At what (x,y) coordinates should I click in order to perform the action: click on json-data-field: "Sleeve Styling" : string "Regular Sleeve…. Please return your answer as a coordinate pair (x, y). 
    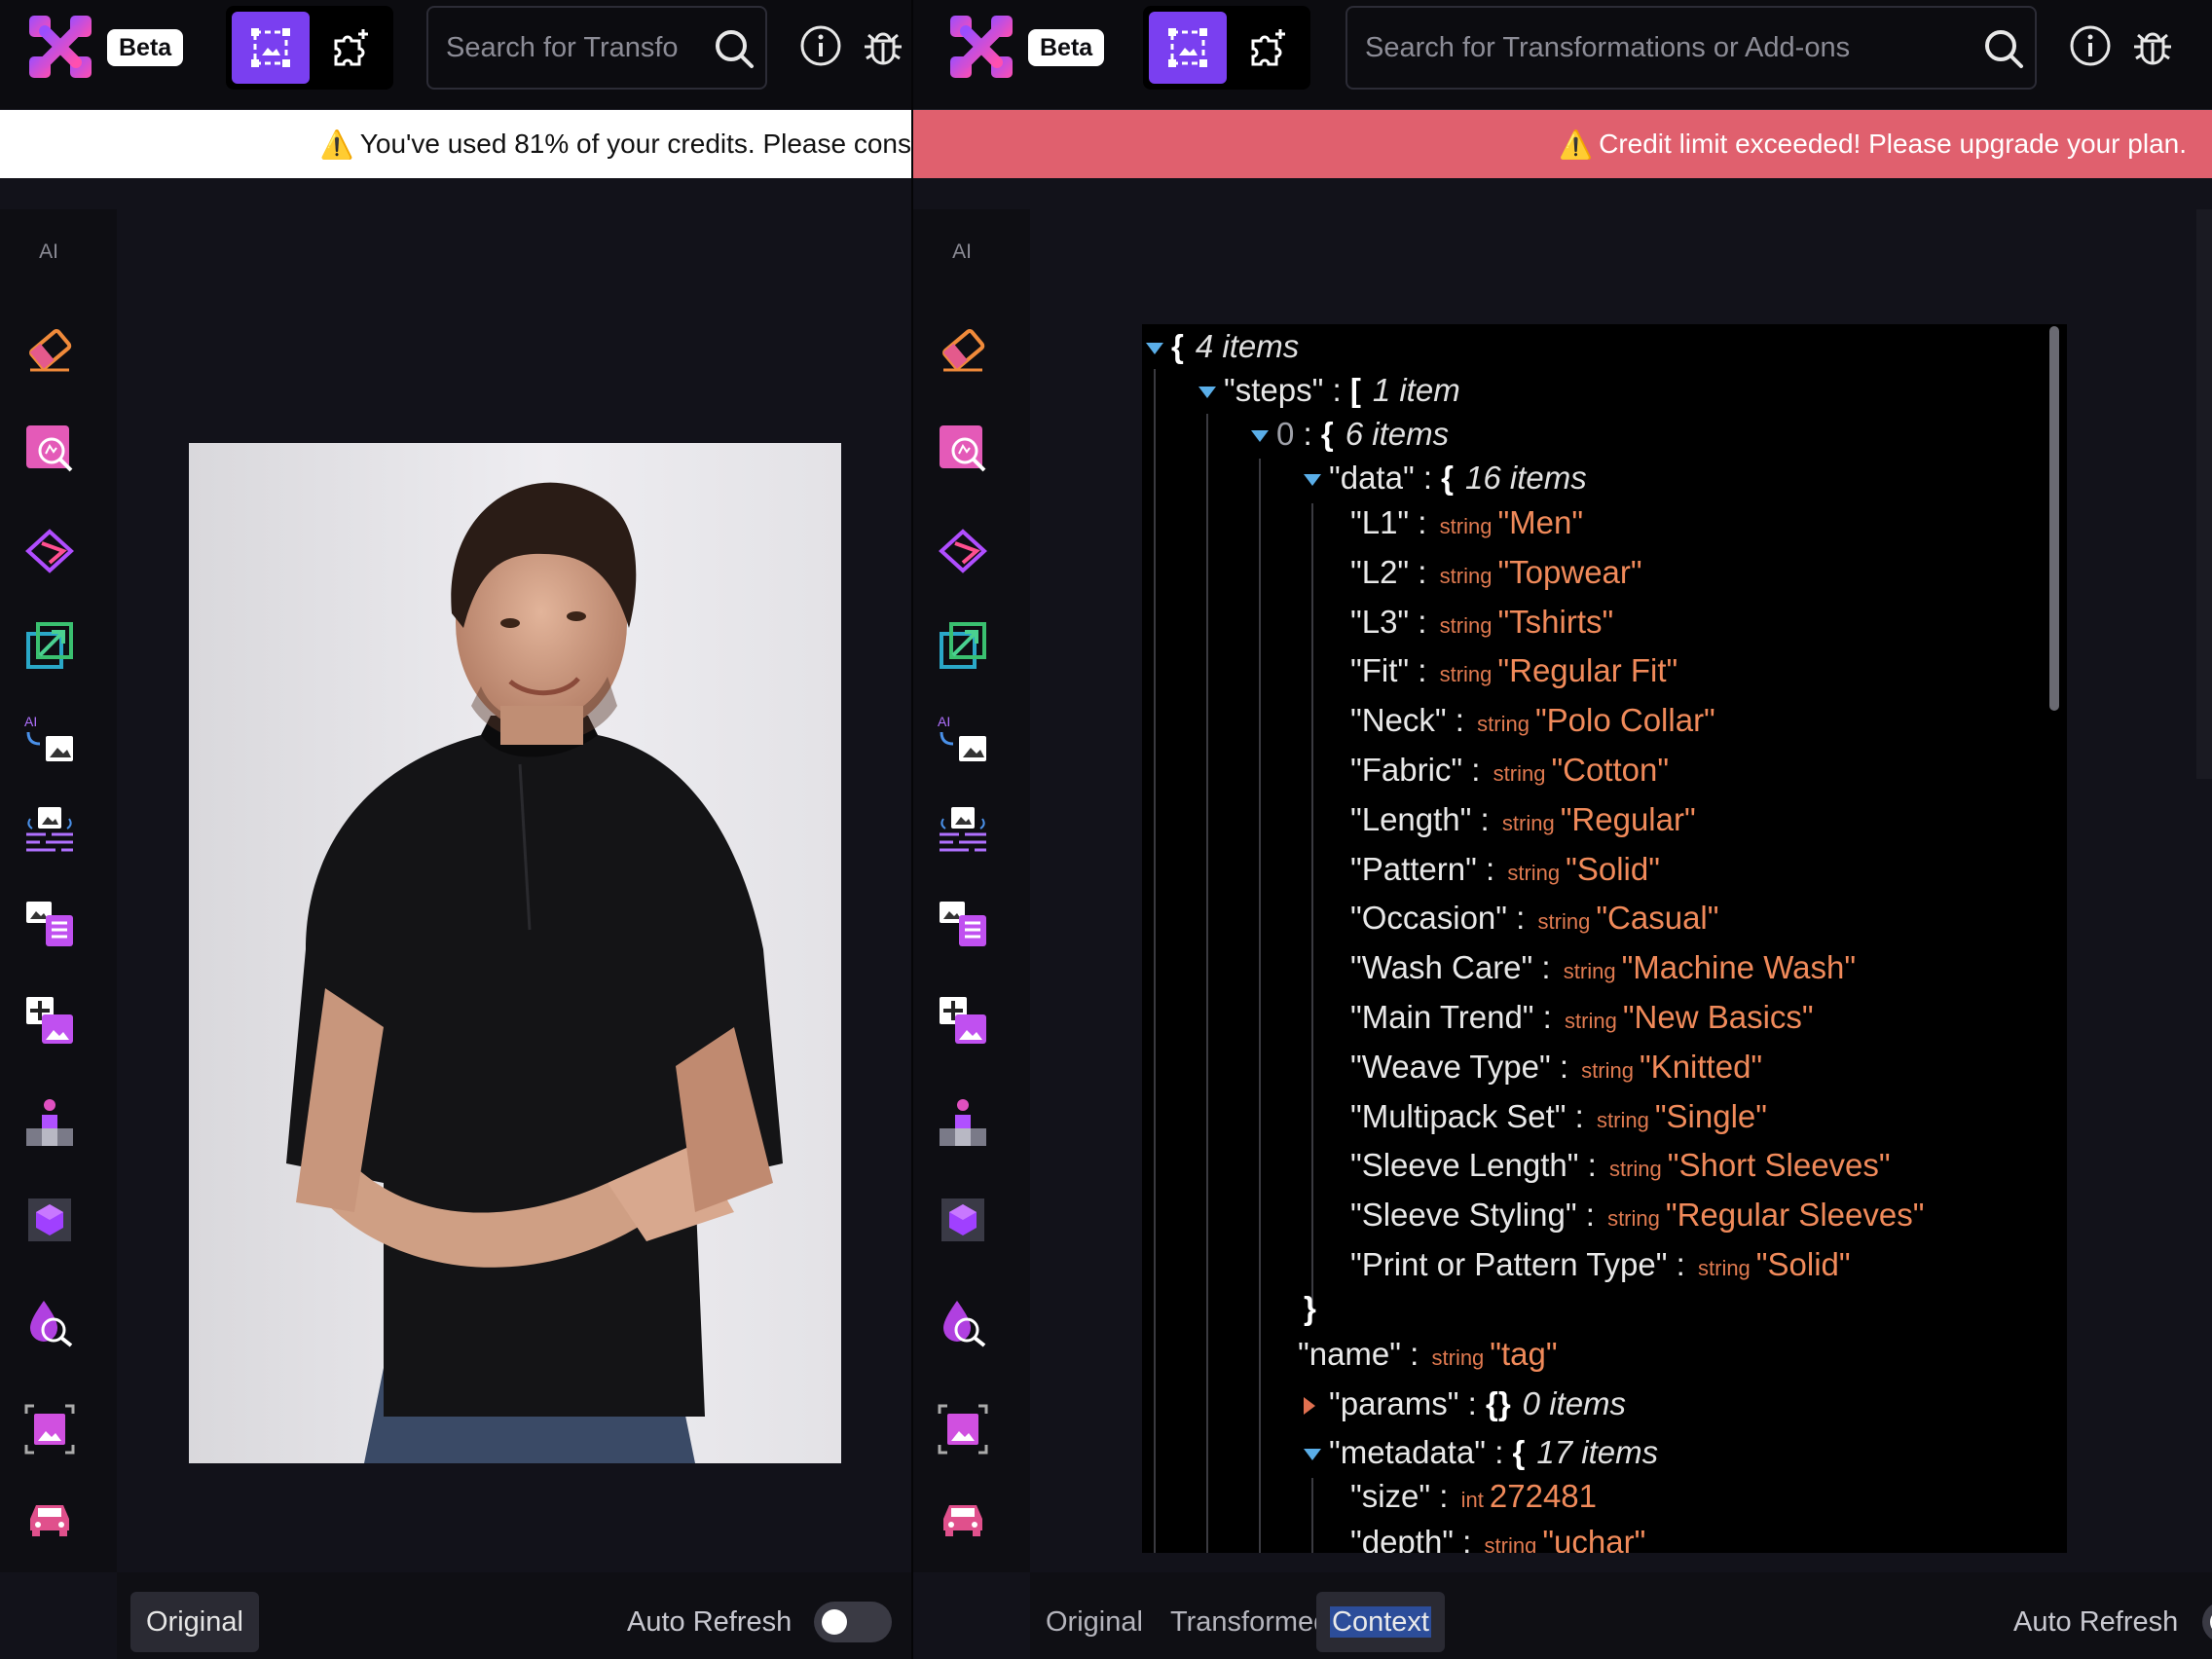
    Looking at the image, I should click on (1637, 1215).